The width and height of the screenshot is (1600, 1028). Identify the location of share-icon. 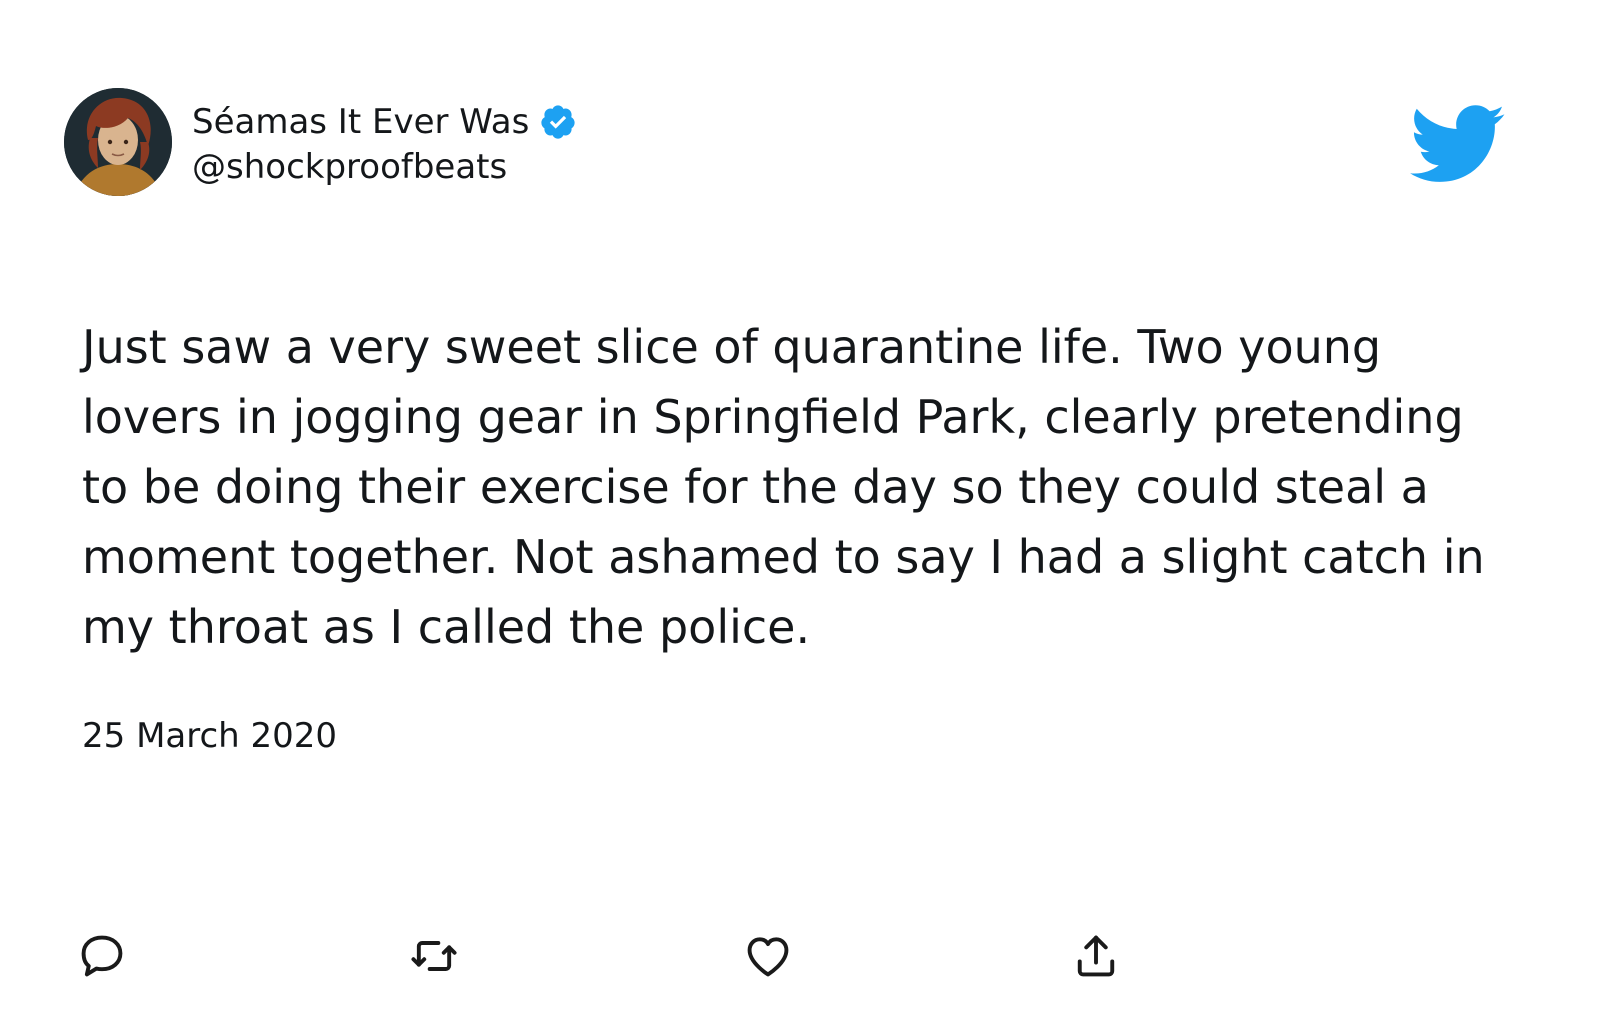
(1096, 956).